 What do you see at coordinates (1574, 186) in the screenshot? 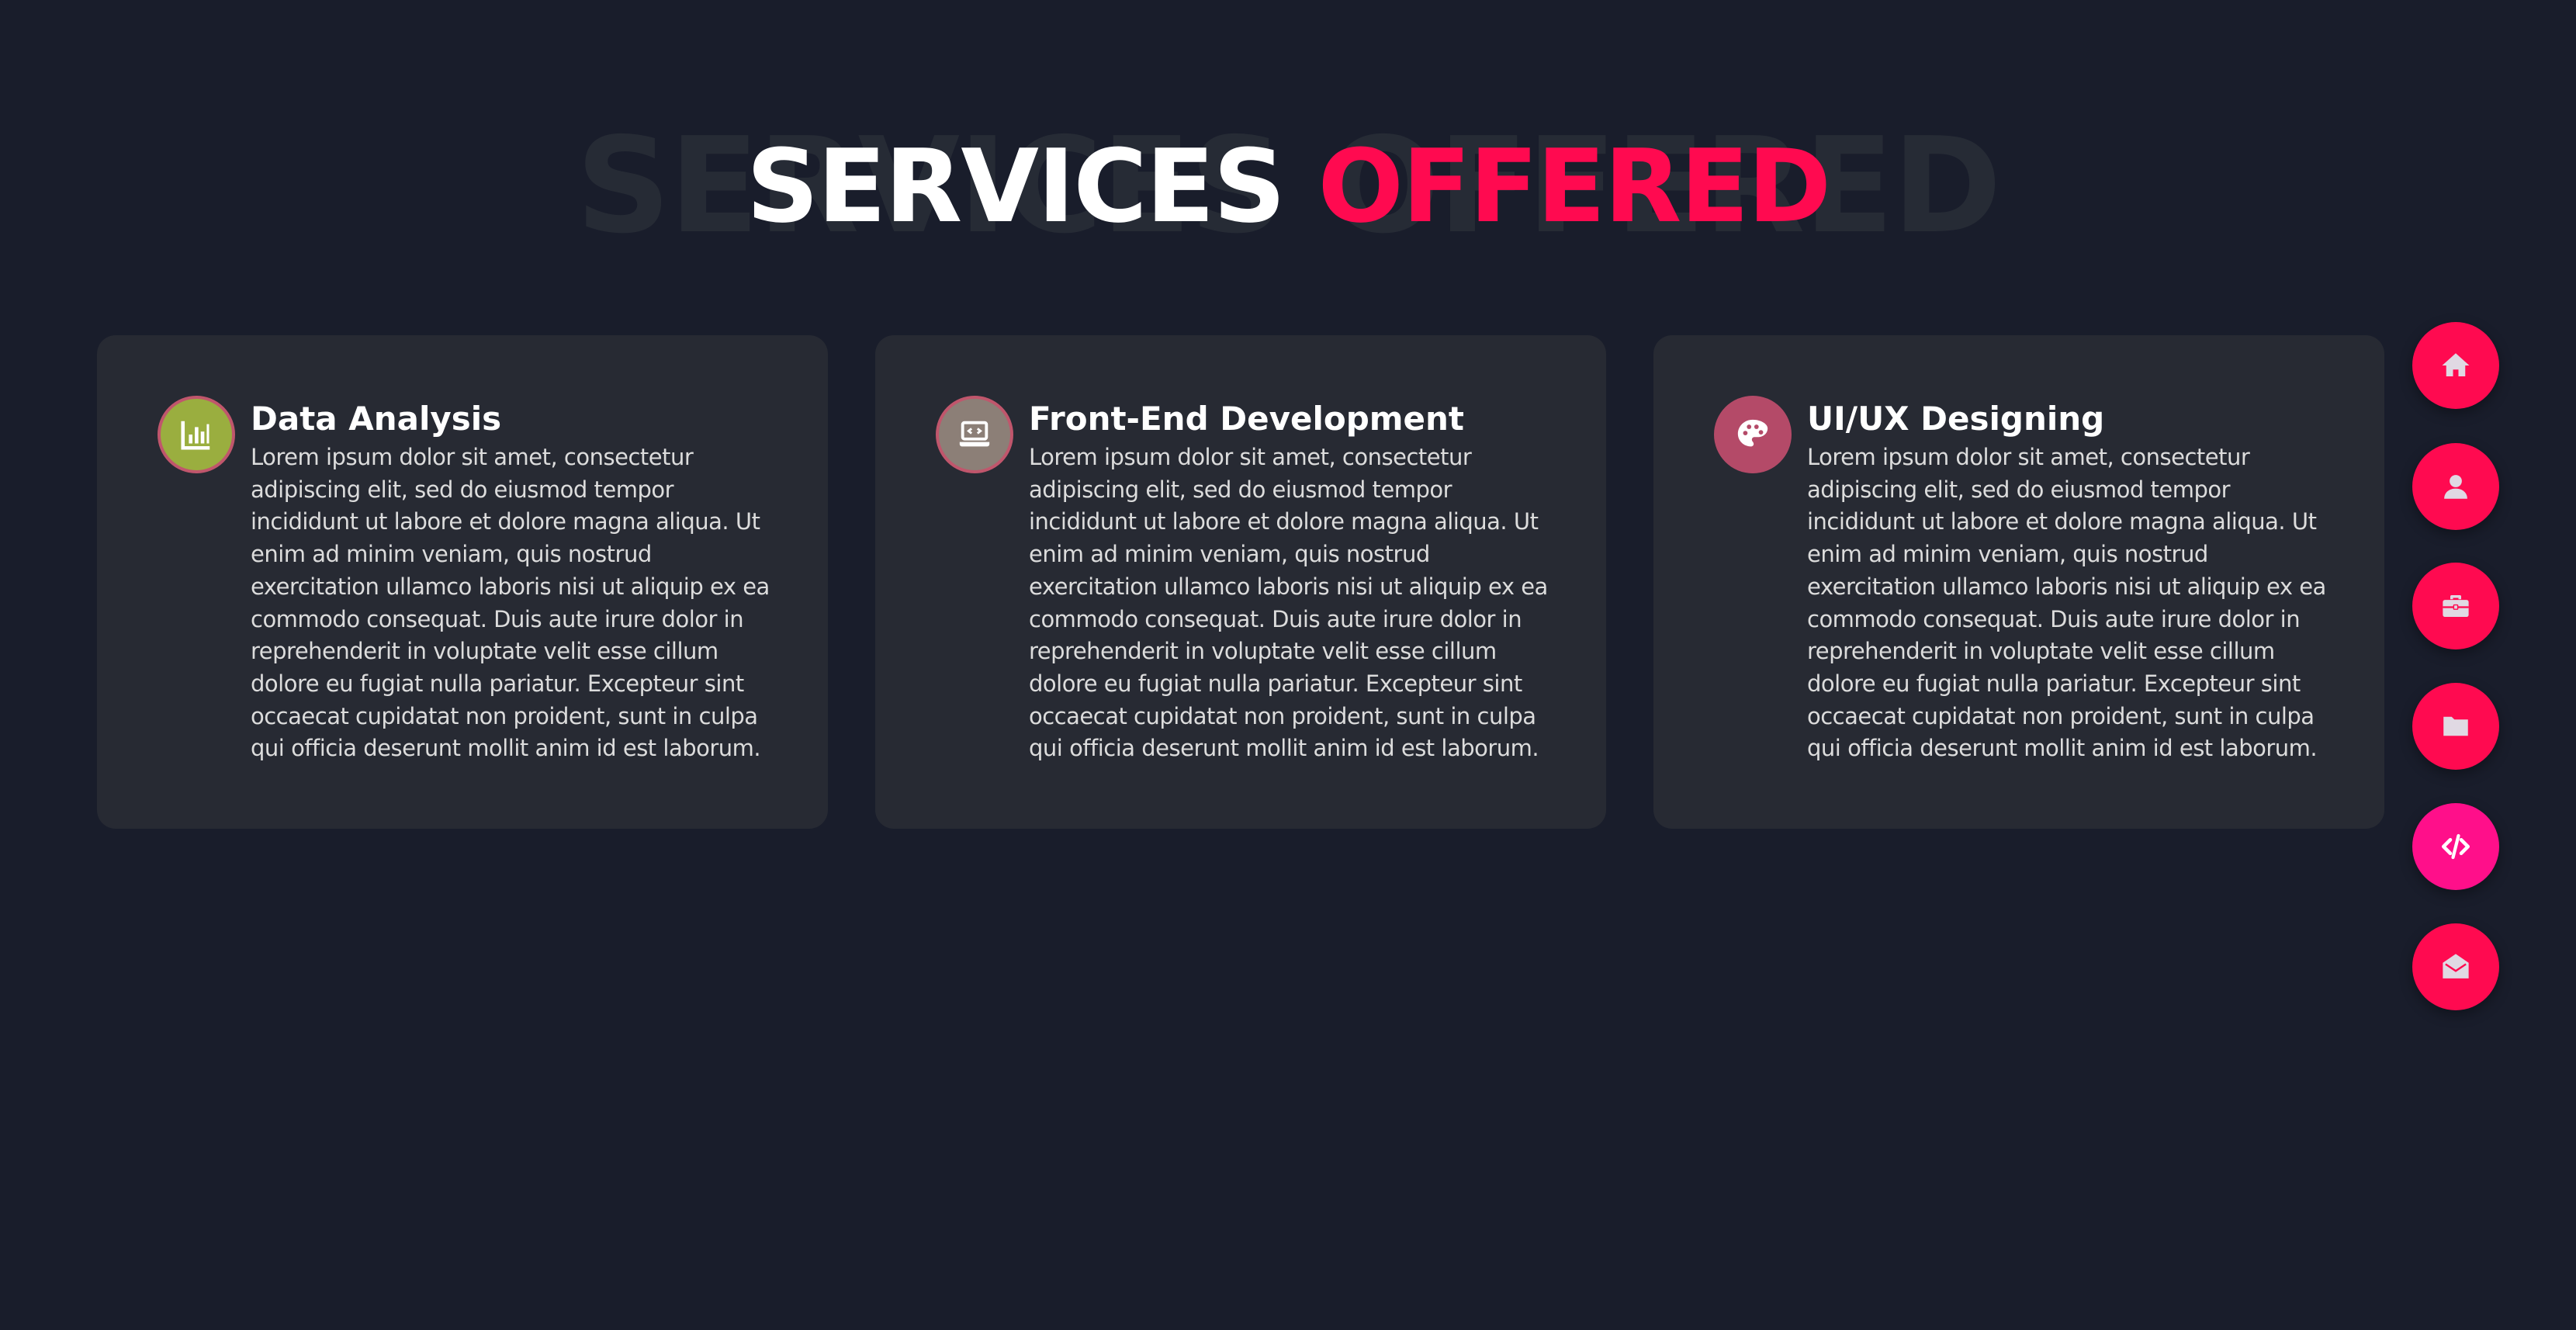
I see `heading-word-offered: OFFERED` at bounding box center [1574, 186].